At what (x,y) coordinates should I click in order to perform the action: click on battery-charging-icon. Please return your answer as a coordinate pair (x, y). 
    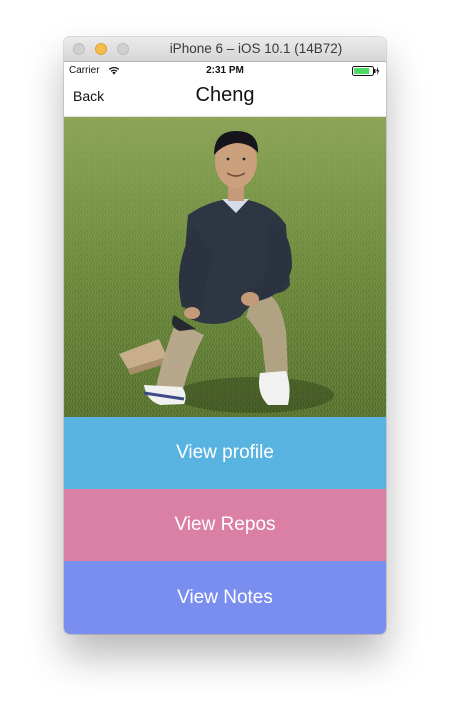
    Looking at the image, I should click on (366, 72).